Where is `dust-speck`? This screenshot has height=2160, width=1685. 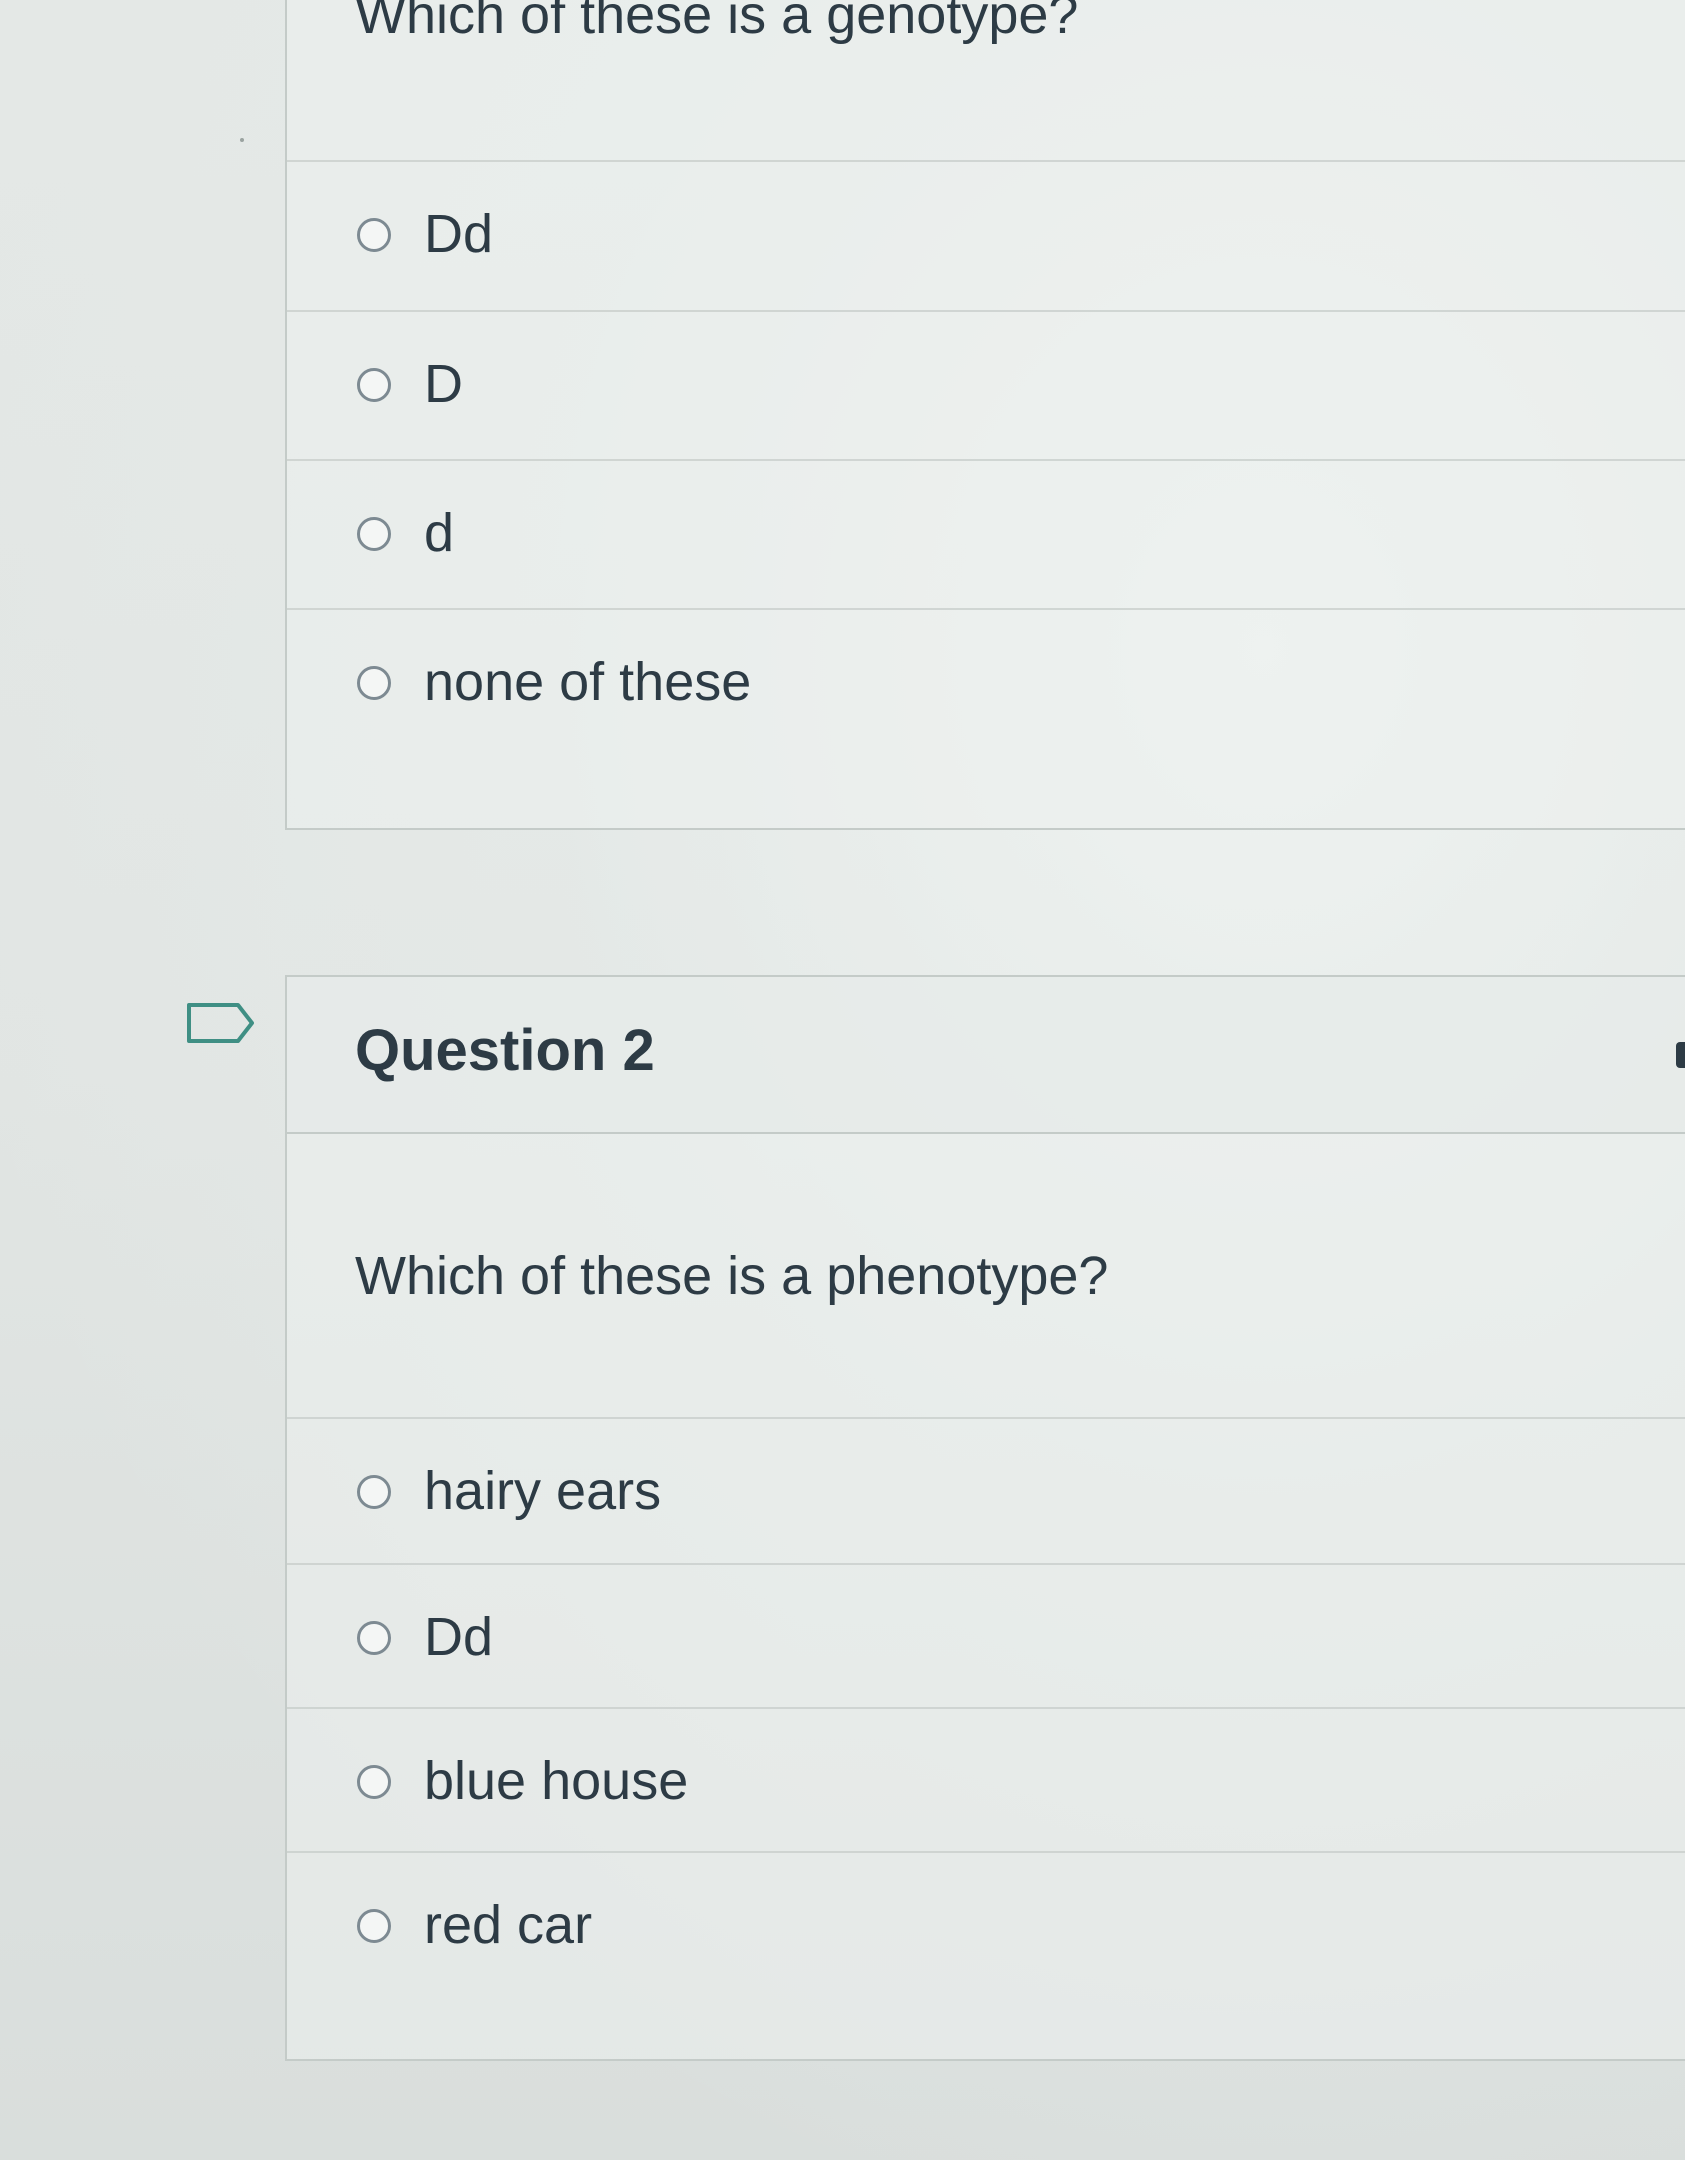 dust-speck is located at coordinates (242, 140).